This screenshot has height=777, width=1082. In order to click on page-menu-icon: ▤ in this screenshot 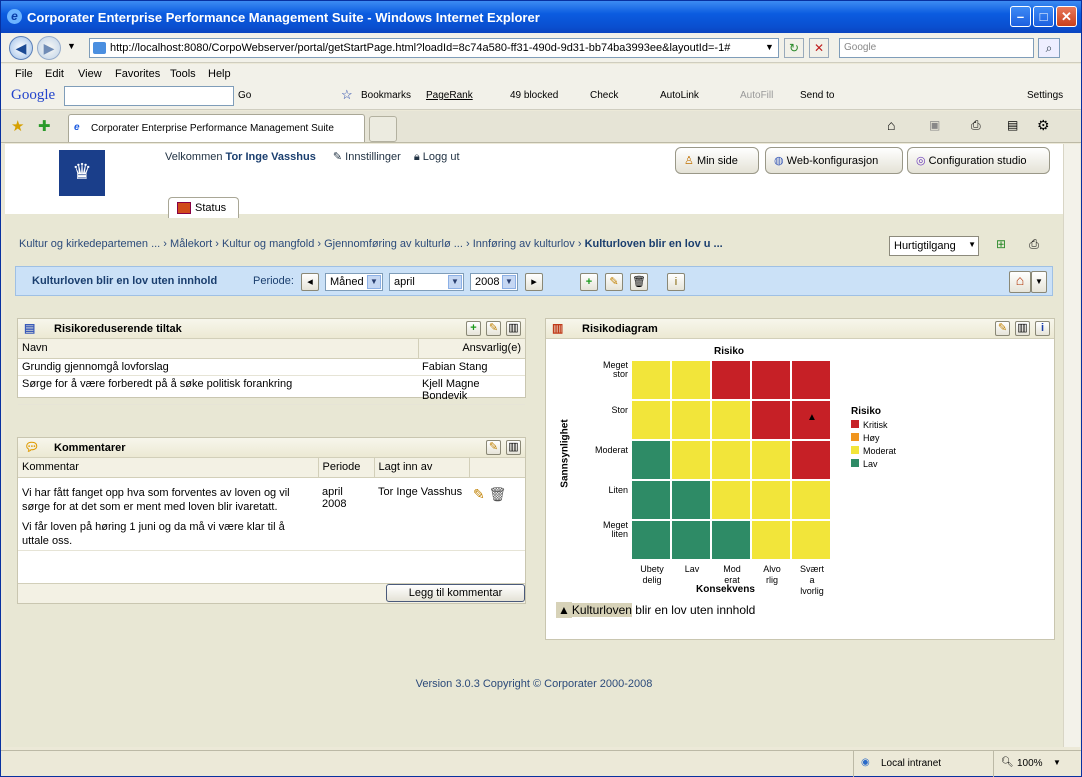, I will do `click(1012, 125)`.